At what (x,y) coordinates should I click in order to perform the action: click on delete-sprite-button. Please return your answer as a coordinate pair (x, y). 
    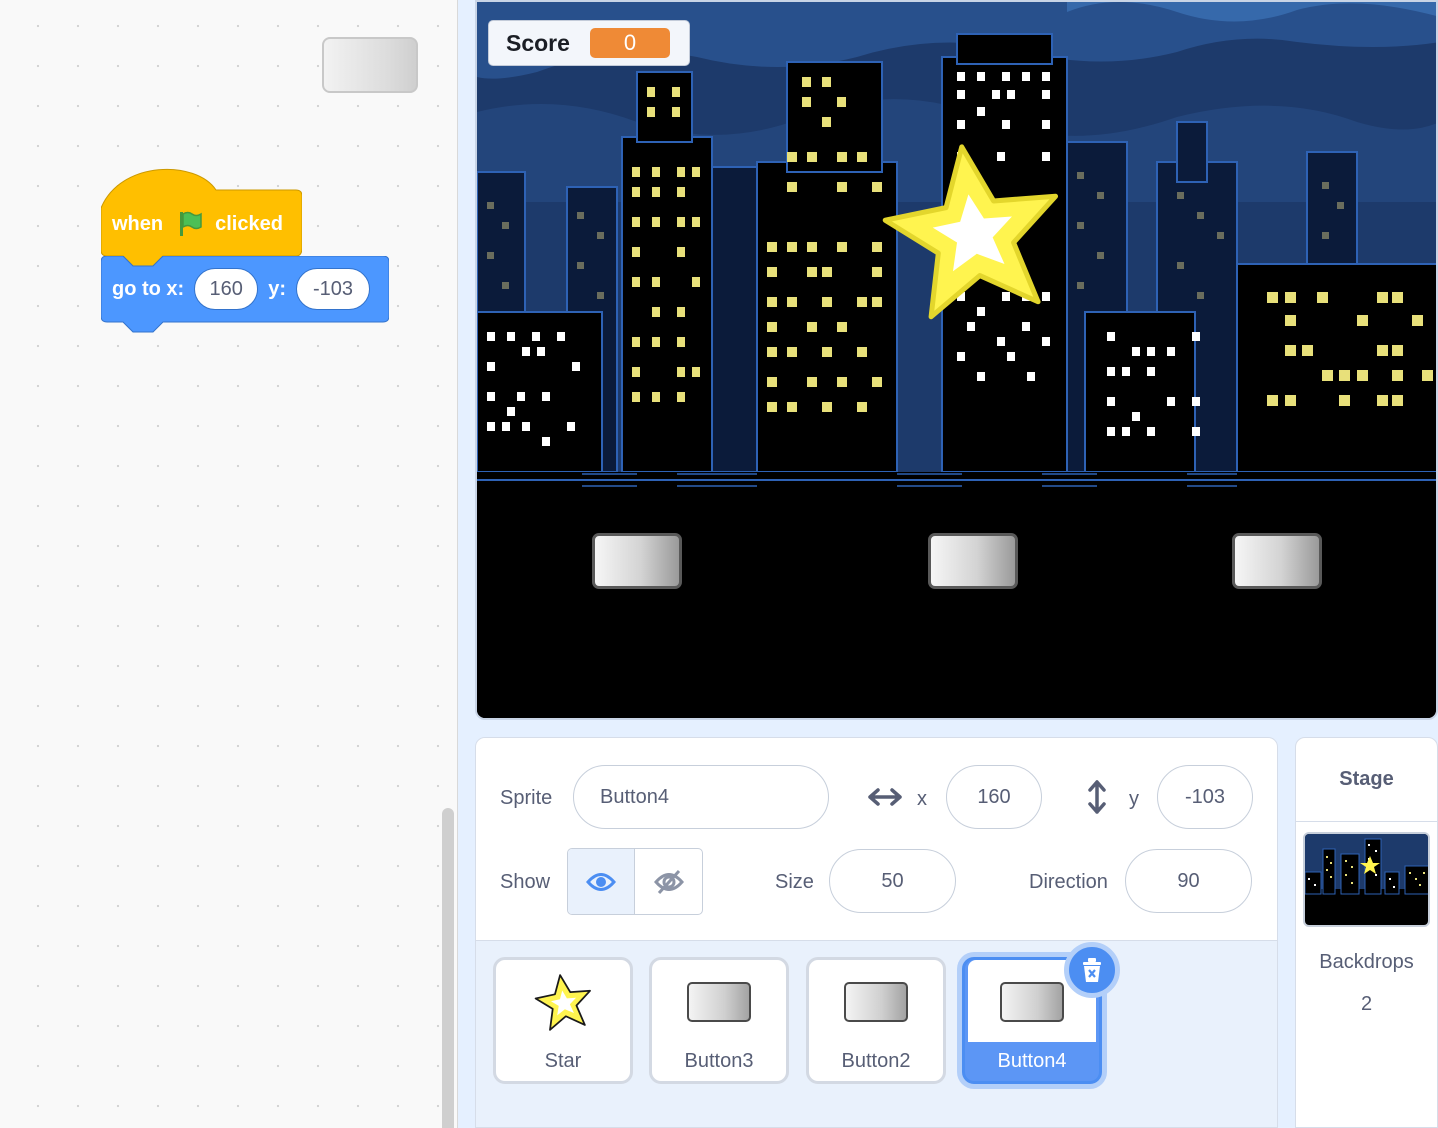
    Looking at the image, I should click on (1092, 970).